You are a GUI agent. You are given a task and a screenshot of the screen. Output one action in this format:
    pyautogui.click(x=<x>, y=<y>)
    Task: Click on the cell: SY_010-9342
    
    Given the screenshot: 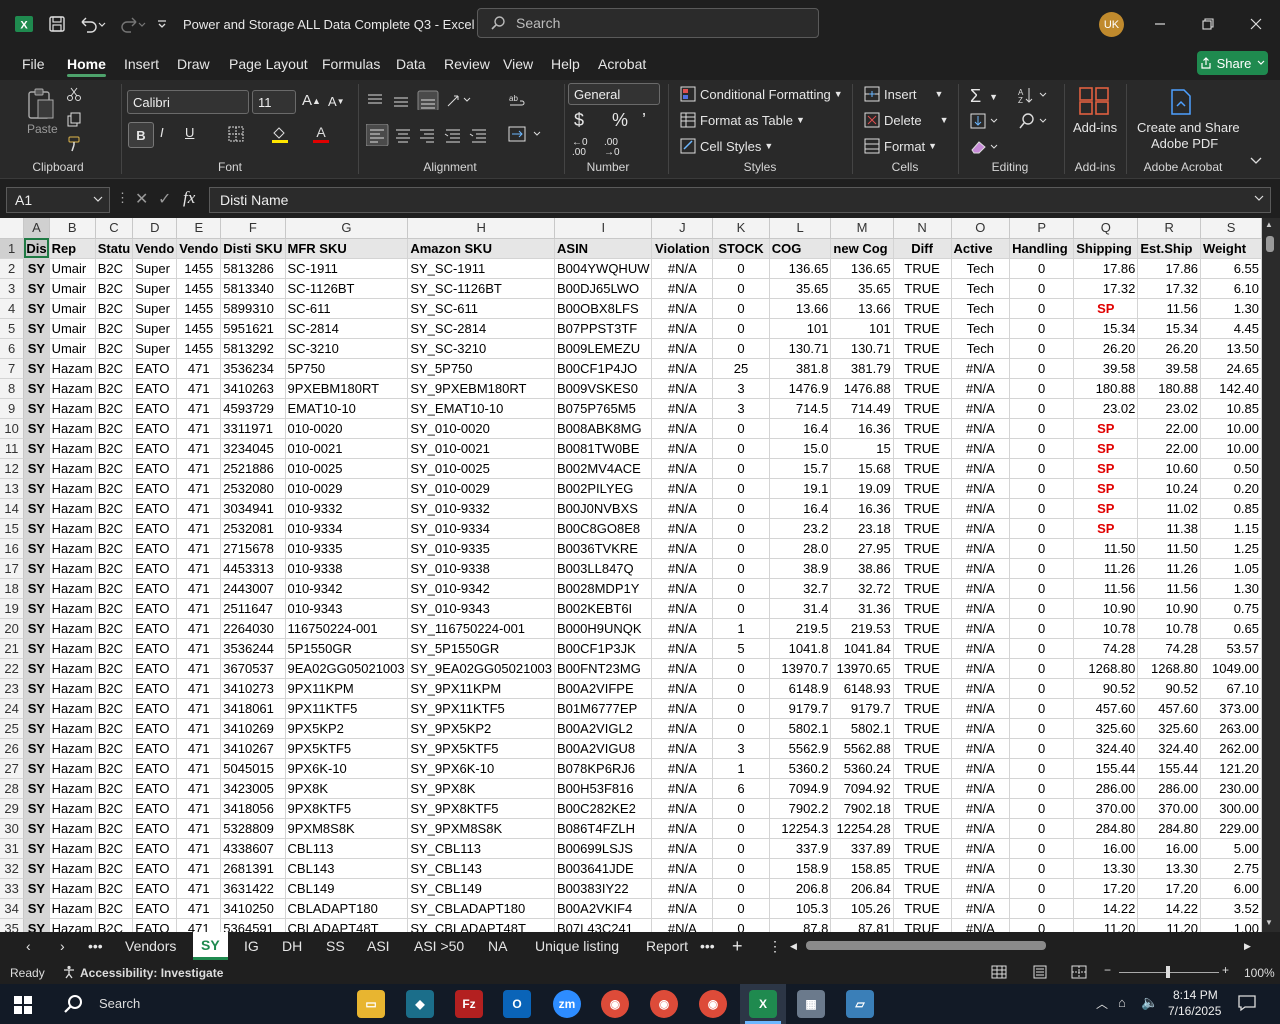 What is the action you would take?
    pyautogui.click(x=481, y=588)
    